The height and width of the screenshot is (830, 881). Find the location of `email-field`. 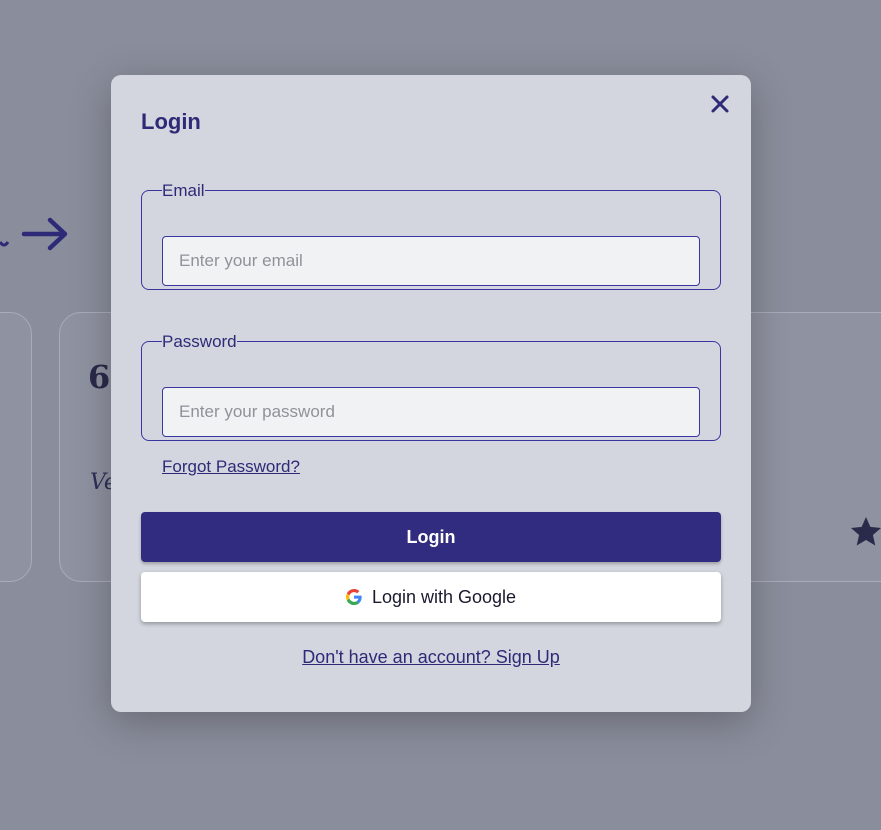

email-field is located at coordinates (431, 261).